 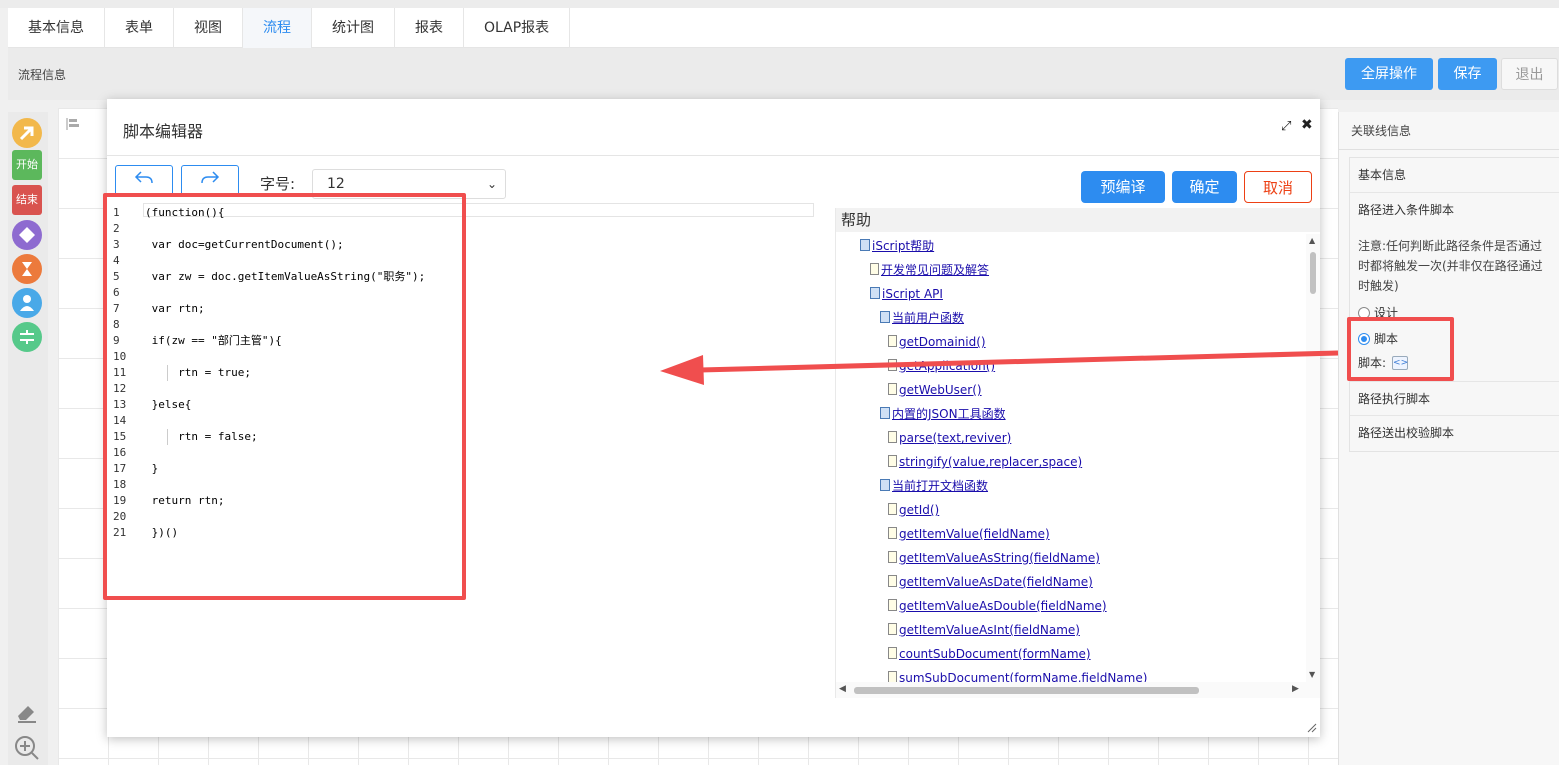 I want to click on font-size-value: 12, so click(x=336, y=184).